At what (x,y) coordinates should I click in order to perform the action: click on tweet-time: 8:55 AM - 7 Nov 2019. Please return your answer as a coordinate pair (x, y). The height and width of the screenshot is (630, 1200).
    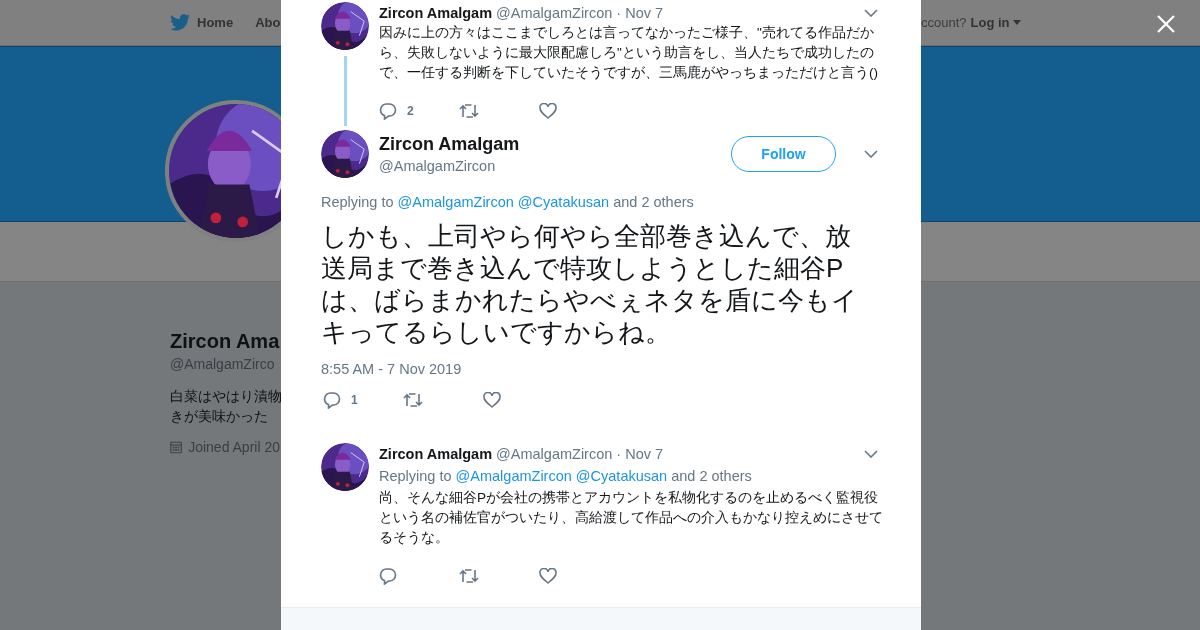
    Looking at the image, I should click on (392, 369).